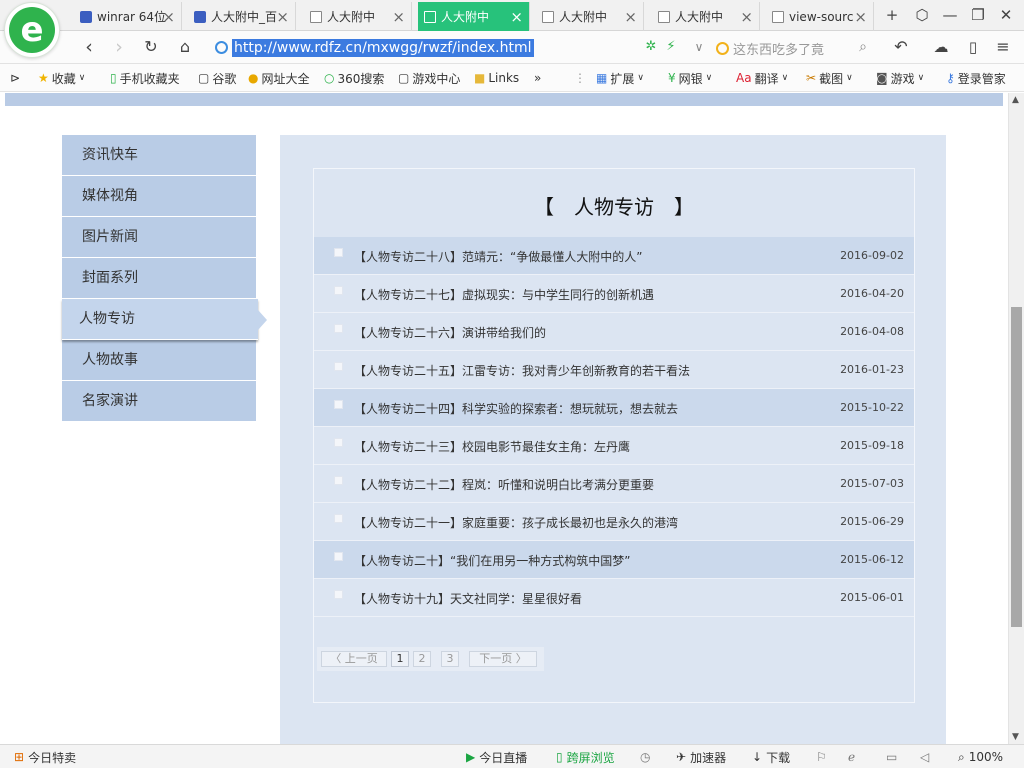  What do you see at coordinates (159, 237) in the screenshot?
I see `sidebar-item-photo-news: 图片新闻` at bounding box center [159, 237].